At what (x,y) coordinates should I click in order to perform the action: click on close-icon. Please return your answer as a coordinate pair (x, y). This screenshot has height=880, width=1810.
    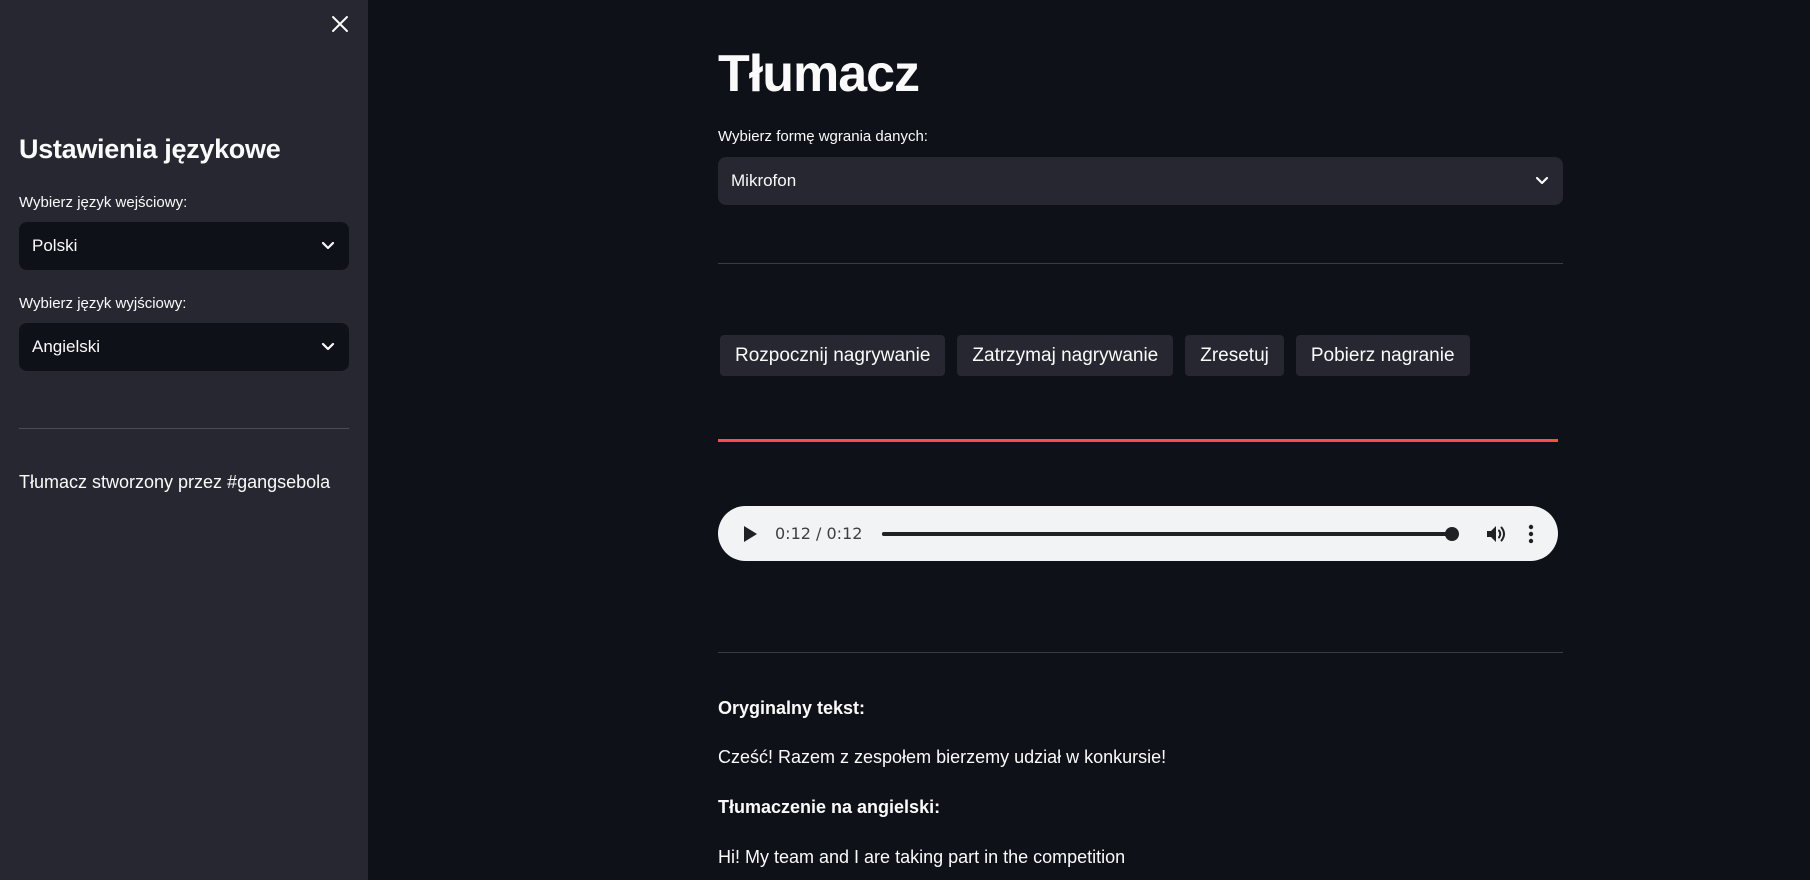
    Looking at the image, I should click on (340, 24).